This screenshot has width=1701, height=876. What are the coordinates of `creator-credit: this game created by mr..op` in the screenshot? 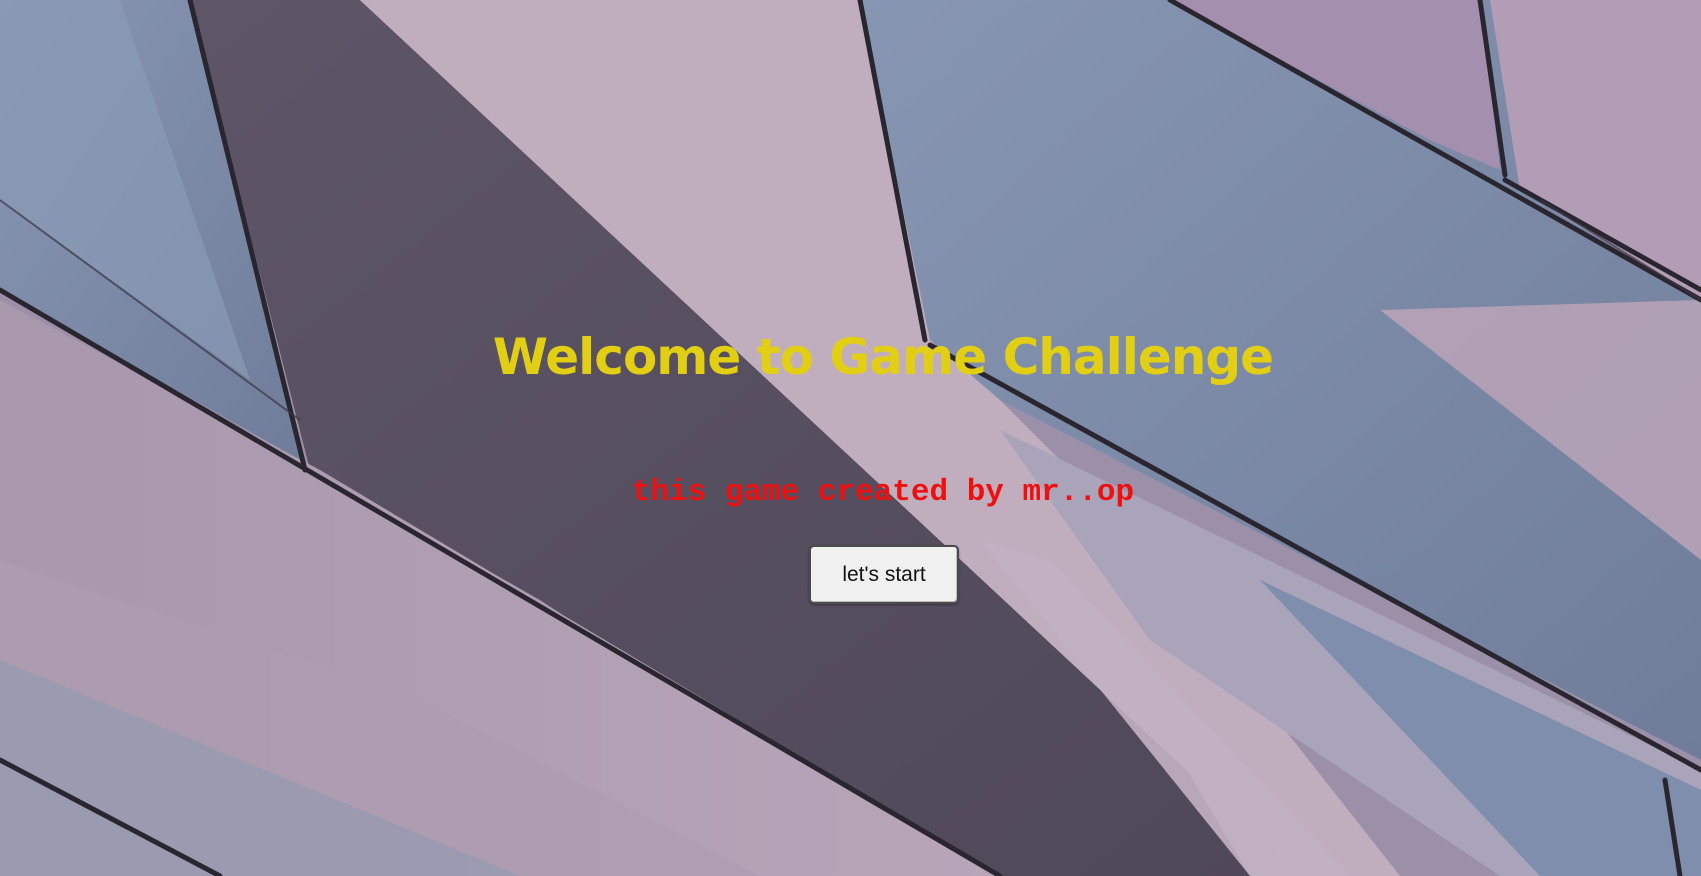 It's located at (883, 492).